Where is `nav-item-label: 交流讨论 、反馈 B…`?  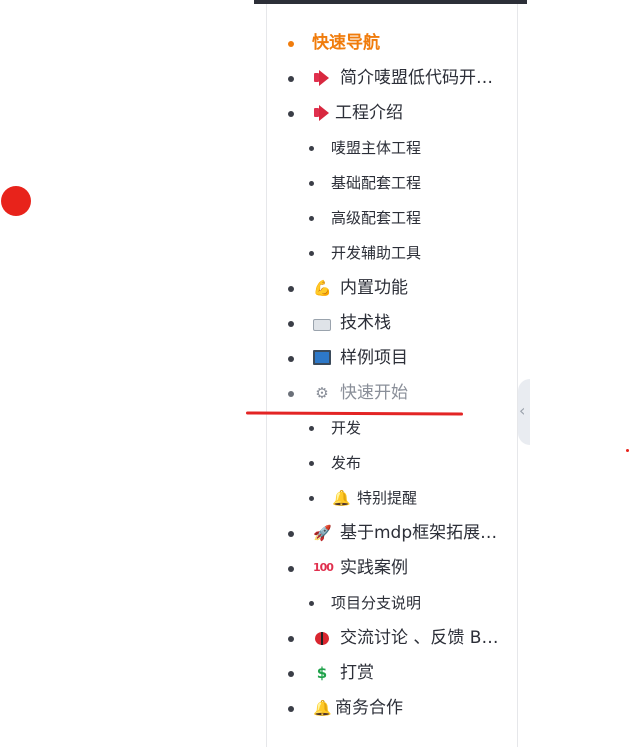
nav-item-label: 交流讨论 、反馈 B… is located at coordinates (419, 638).